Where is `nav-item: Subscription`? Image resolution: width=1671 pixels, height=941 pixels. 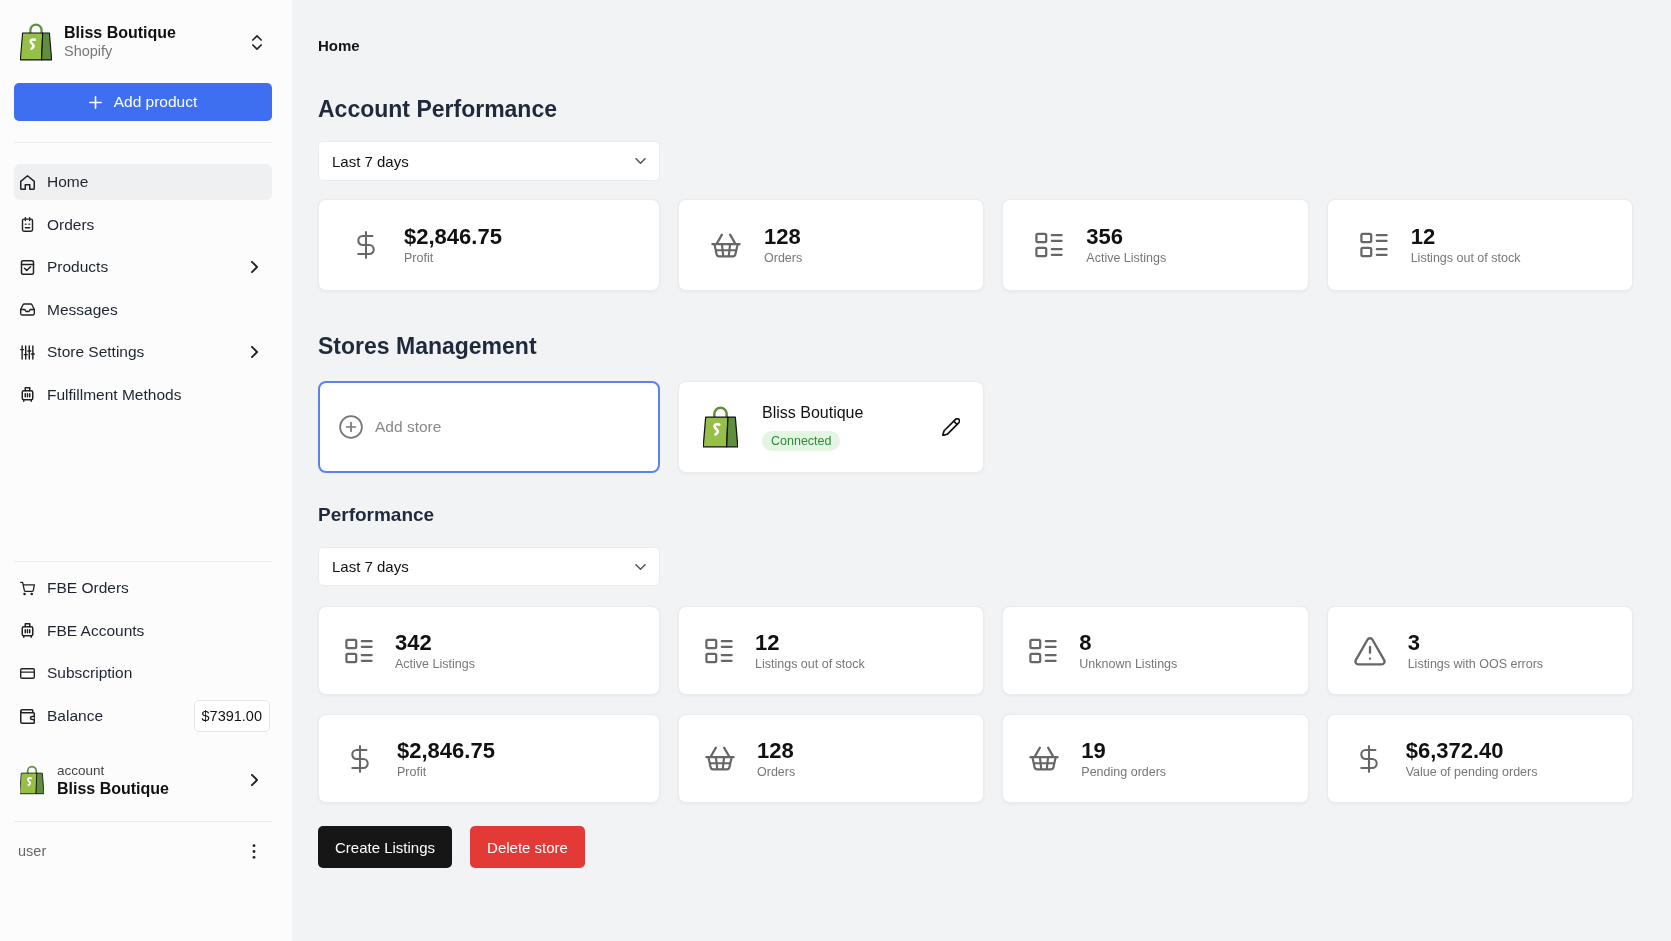 nav-item: Subscription is located at coordinates (143, 673).